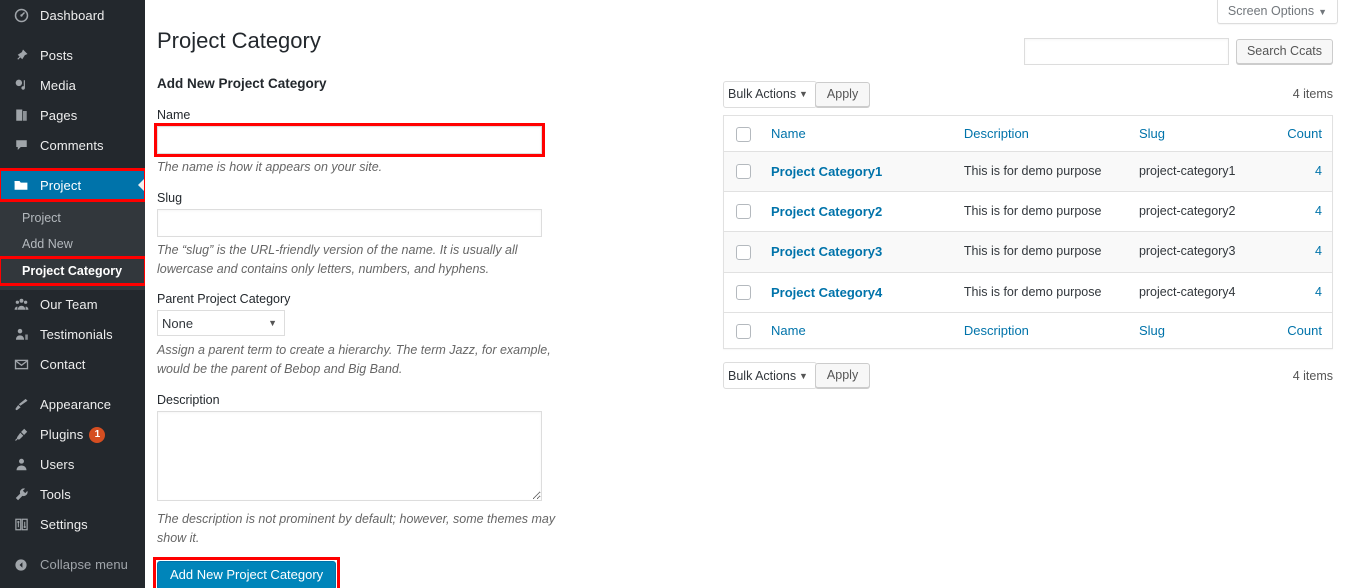  I want to click on row-name-cell: Project Category4, so click(857, 292).